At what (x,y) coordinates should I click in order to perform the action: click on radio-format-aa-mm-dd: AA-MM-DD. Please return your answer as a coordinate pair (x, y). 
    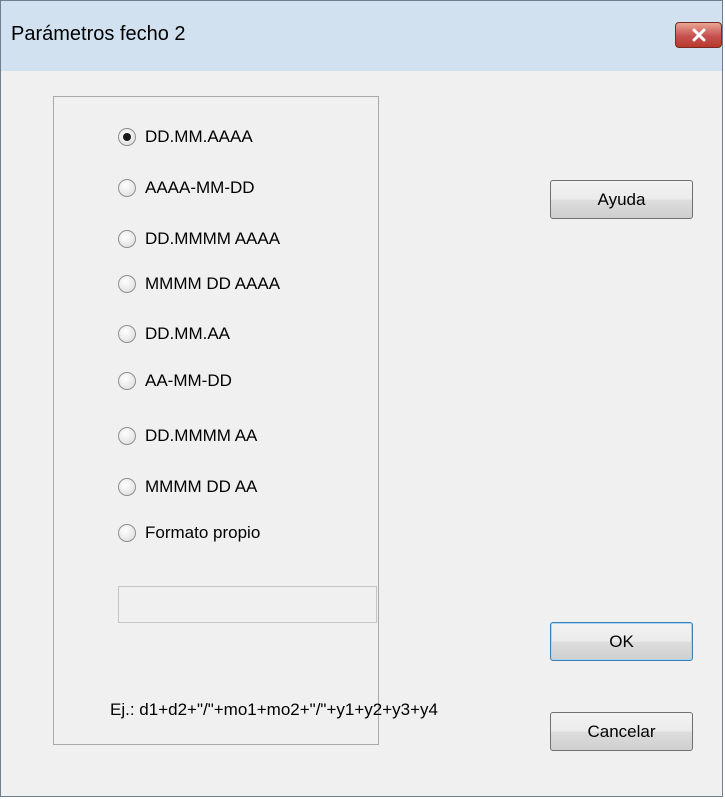
    Looking at the image, I should click on (175, 381).